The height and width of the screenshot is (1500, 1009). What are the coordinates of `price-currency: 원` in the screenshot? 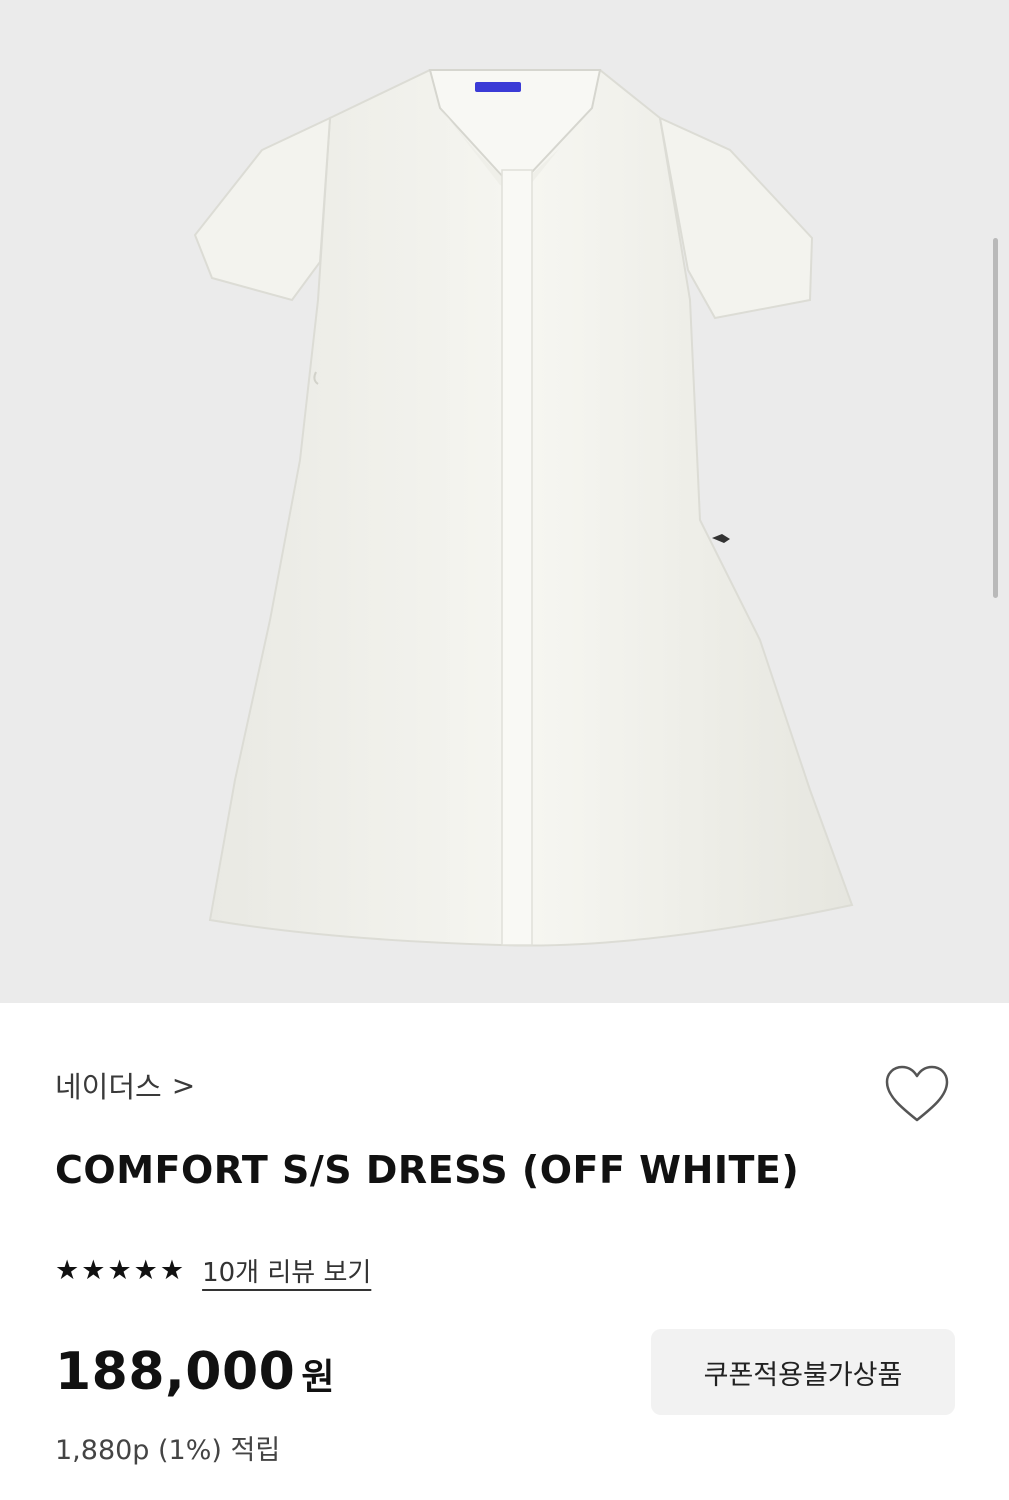 It's located at (318, 1377).